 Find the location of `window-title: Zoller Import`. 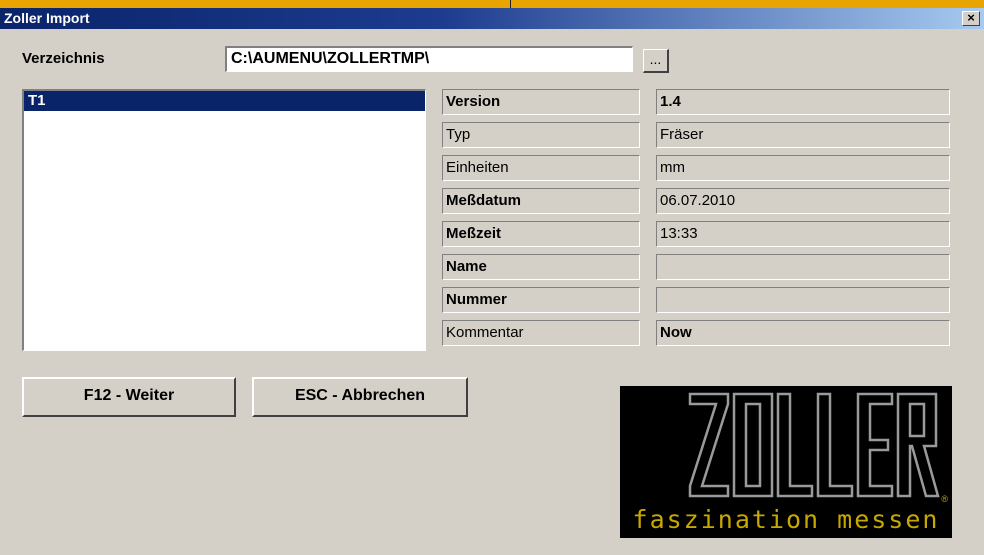

window-title: Zoller Import is located at coordinates (47, 18).